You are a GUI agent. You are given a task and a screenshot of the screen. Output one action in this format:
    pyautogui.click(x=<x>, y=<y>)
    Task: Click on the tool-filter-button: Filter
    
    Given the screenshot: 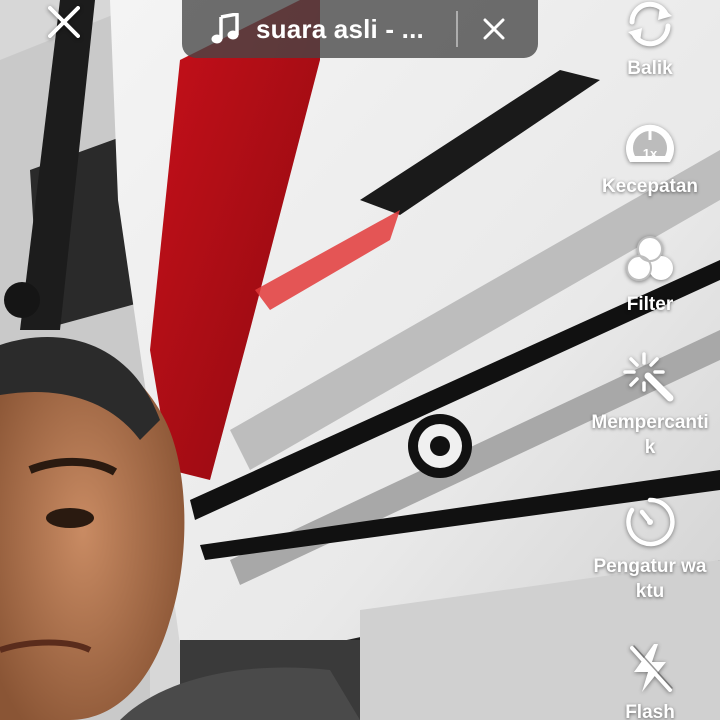 What is the action you would take?
    pyautogui.click(x=650, y=273)
    